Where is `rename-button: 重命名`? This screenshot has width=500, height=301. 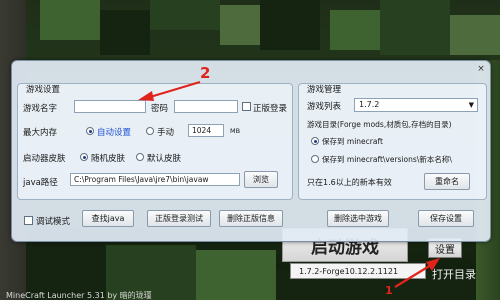 rename-button: 重命名 is located at coordinates (447, 181).